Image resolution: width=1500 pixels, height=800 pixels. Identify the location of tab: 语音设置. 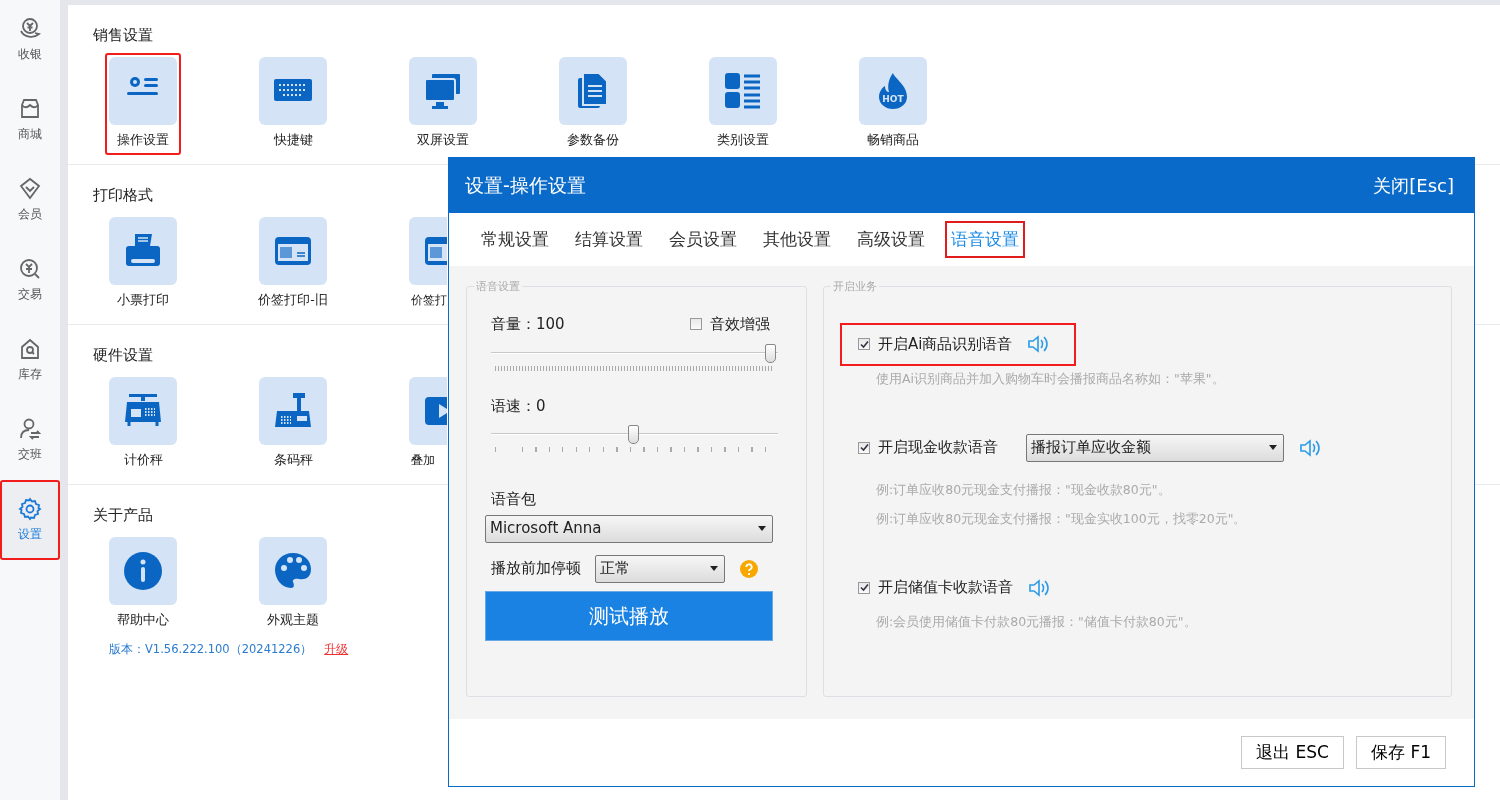
(985, 239).